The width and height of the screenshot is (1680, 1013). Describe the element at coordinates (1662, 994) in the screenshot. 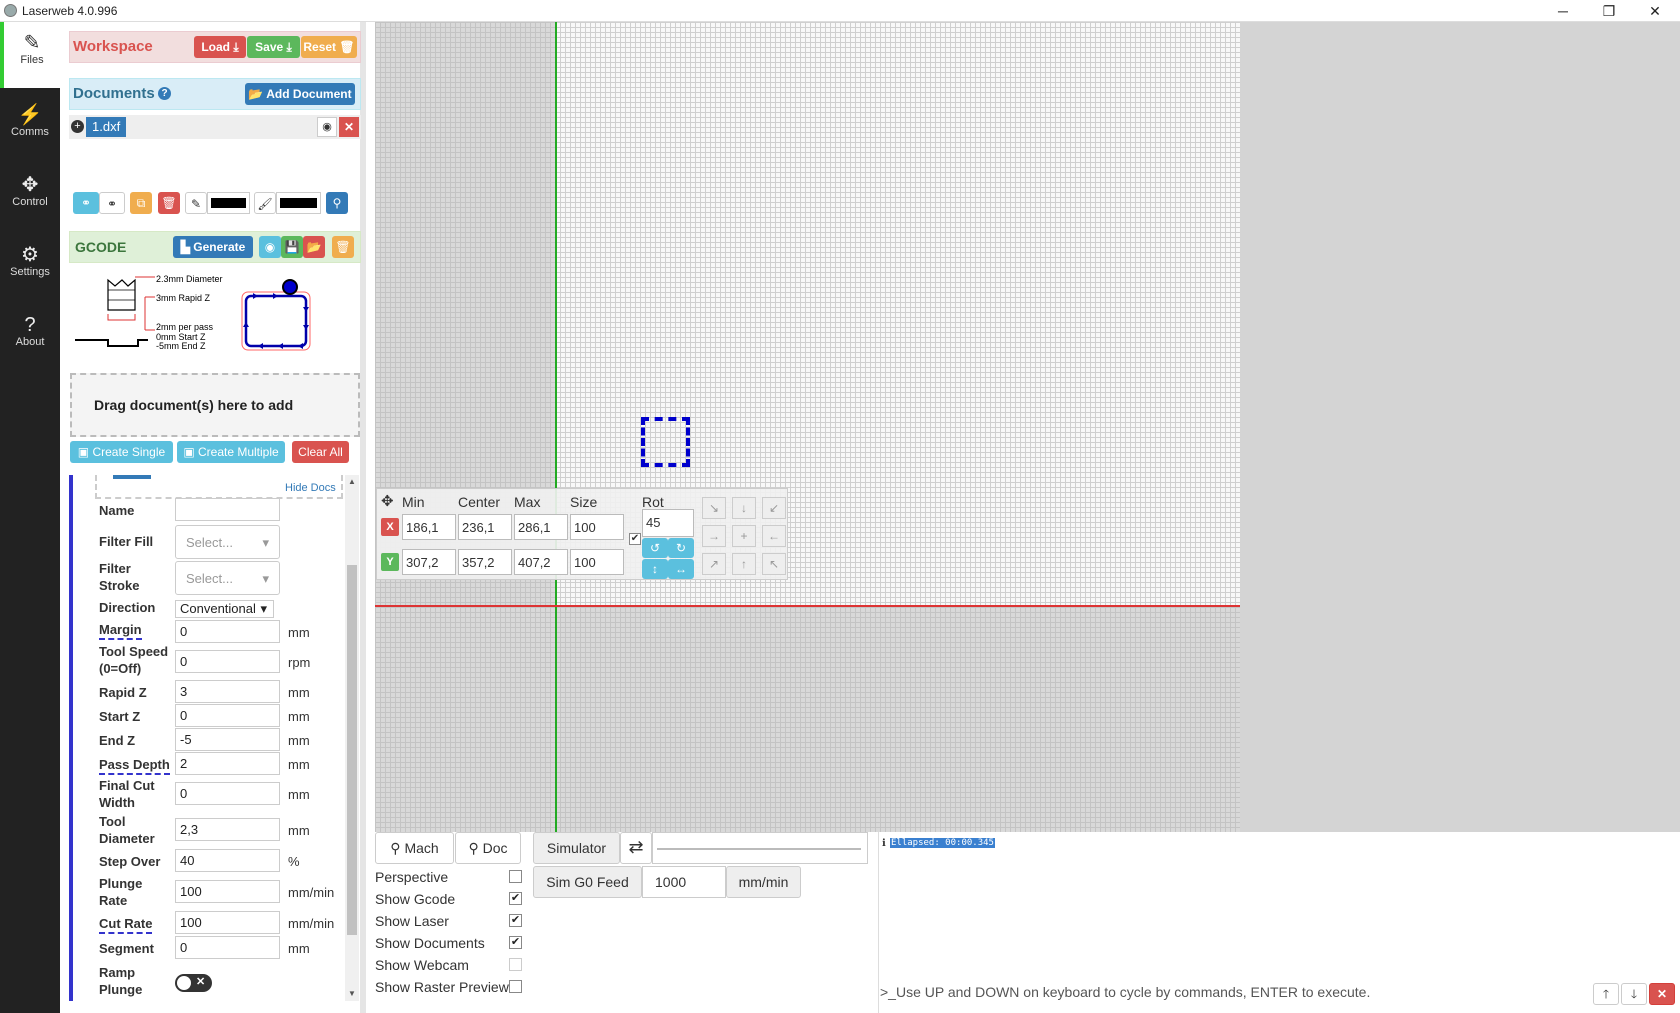

I see `clear-console-icon: ✕` at that location.